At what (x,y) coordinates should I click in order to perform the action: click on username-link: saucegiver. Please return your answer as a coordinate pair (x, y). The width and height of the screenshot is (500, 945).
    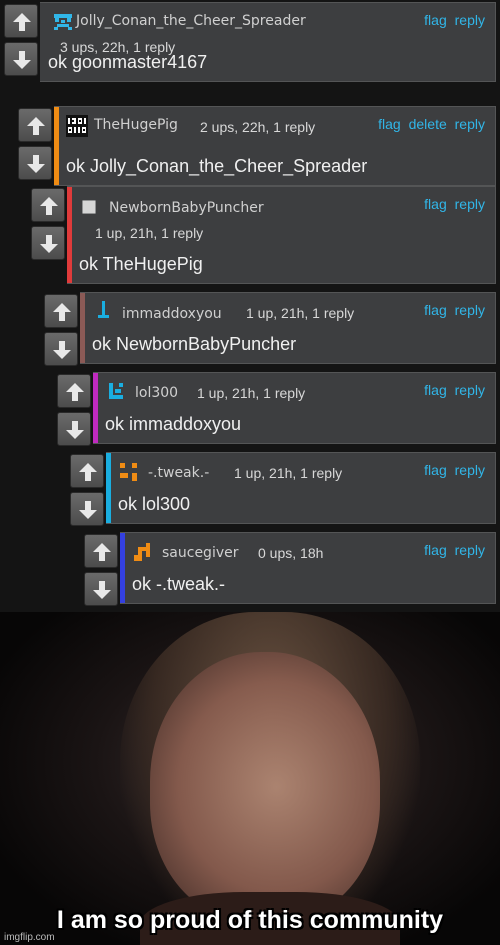
    Looking at the image, I should click on (200, 553).